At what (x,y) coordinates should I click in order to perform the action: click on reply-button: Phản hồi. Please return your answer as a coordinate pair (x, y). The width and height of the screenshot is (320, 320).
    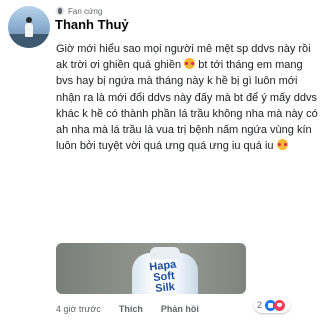
    Looking at the image, I should click on (180, 309).